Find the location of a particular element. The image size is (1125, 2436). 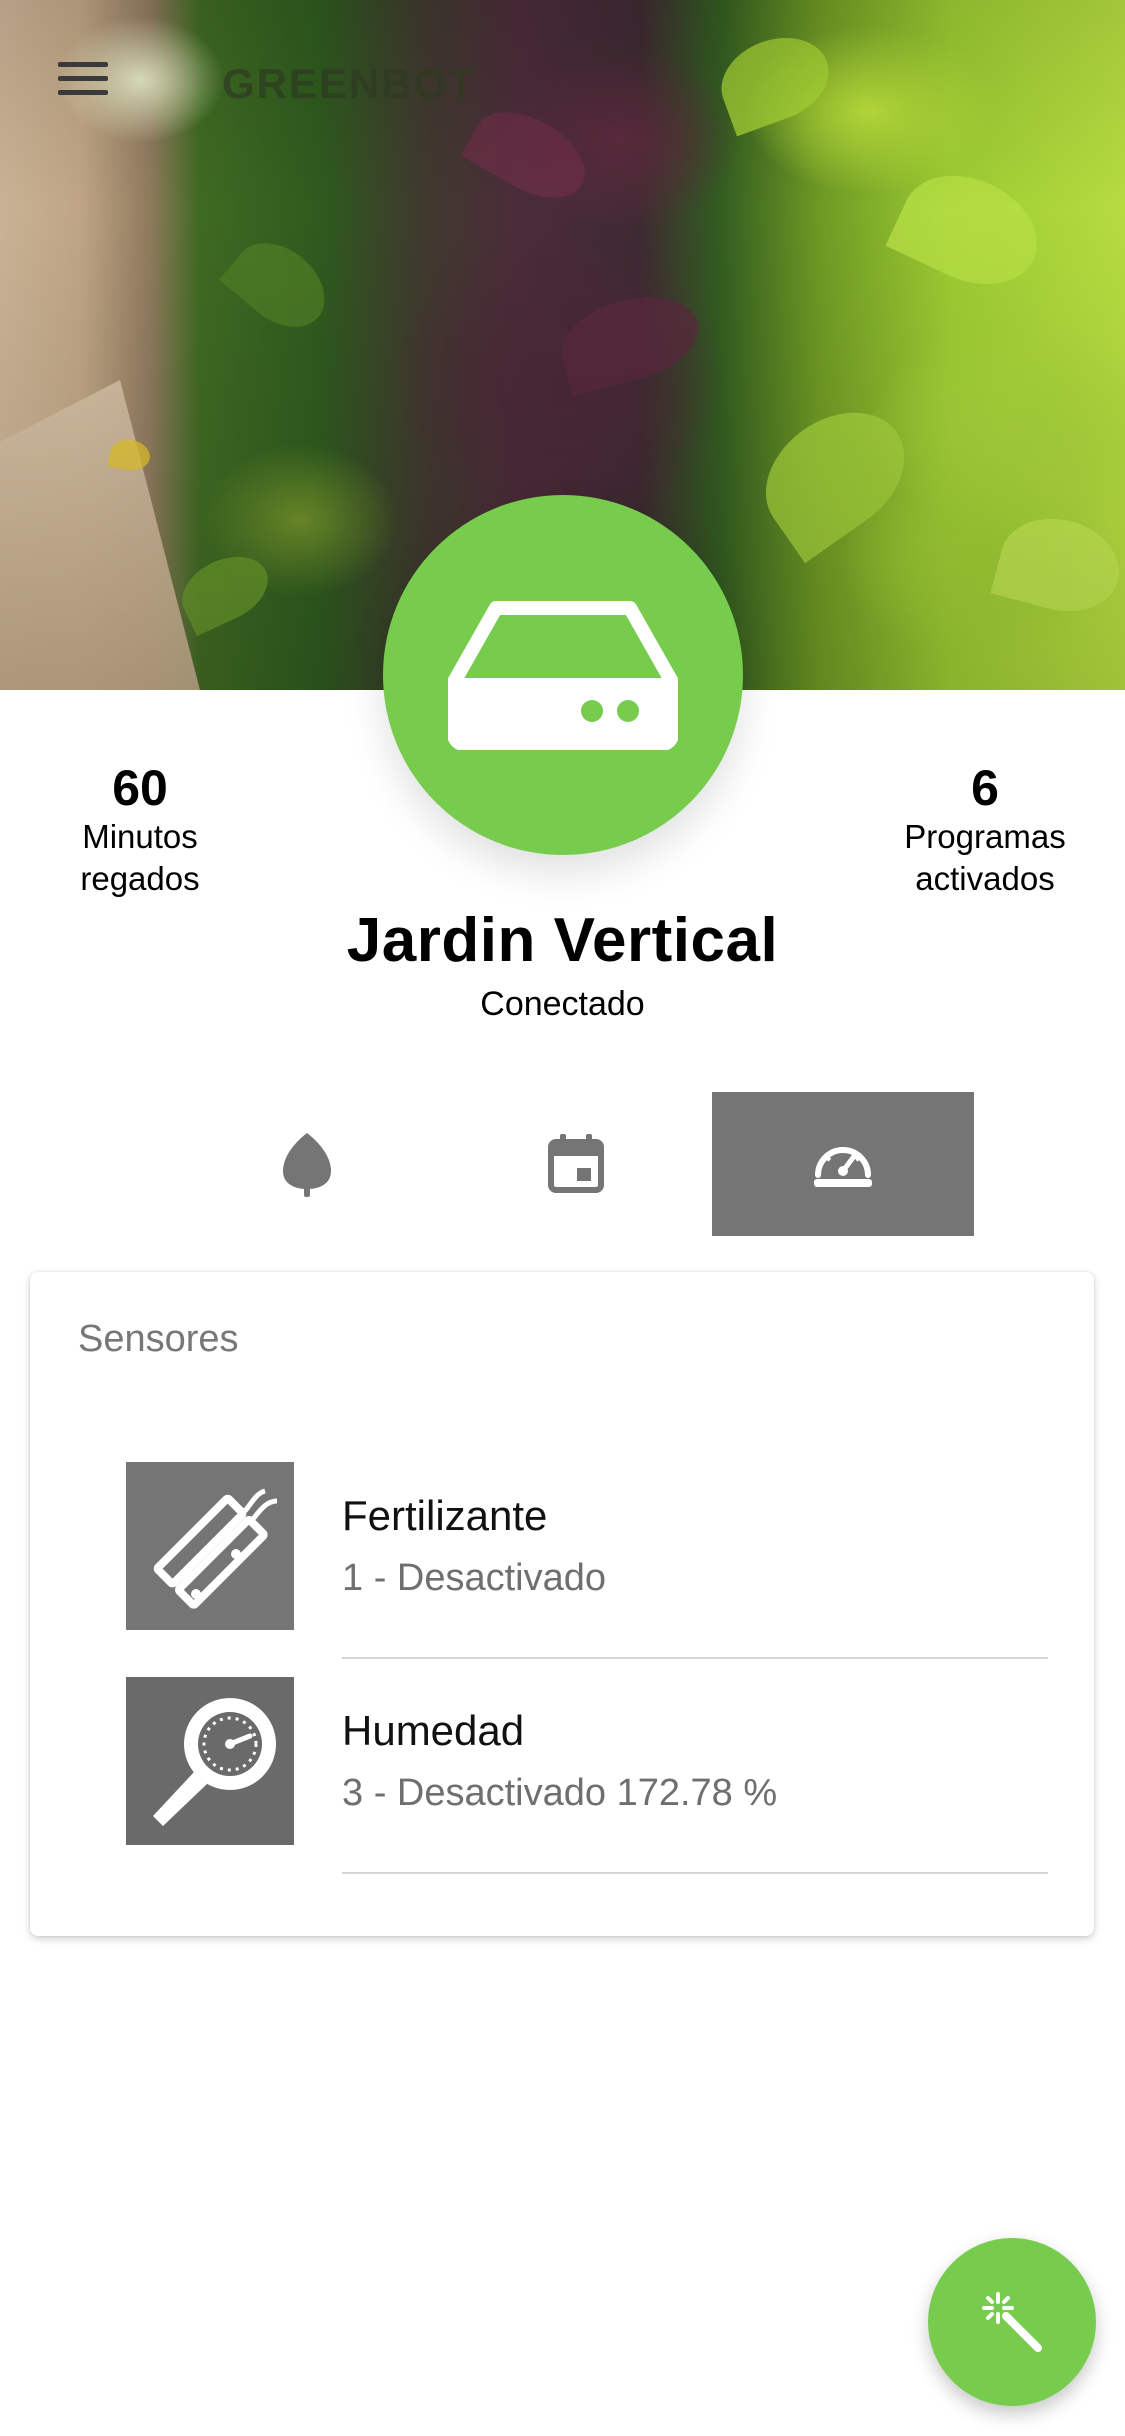

device-status: Conectado is located at coordinates (562, 1004).